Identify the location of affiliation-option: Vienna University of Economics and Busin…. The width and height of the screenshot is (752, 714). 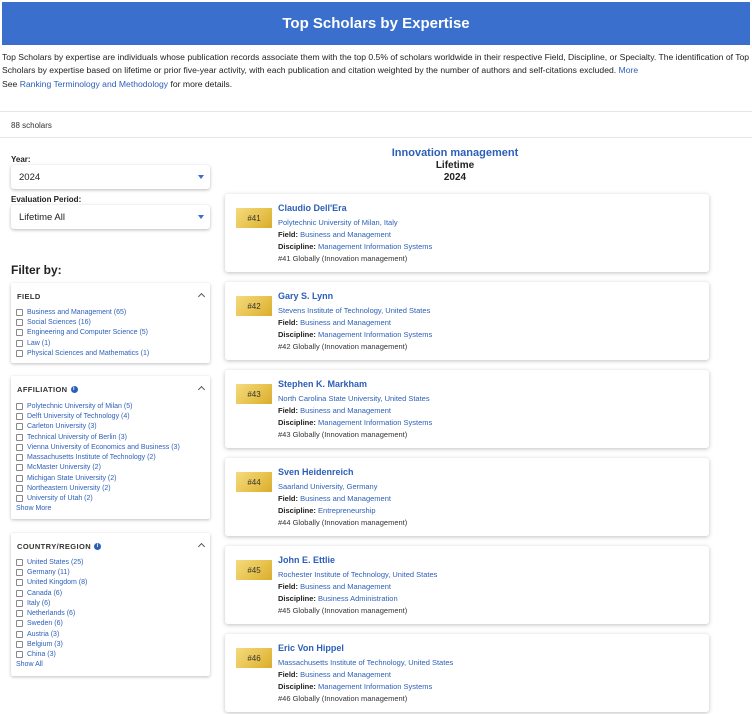
(98, 447).